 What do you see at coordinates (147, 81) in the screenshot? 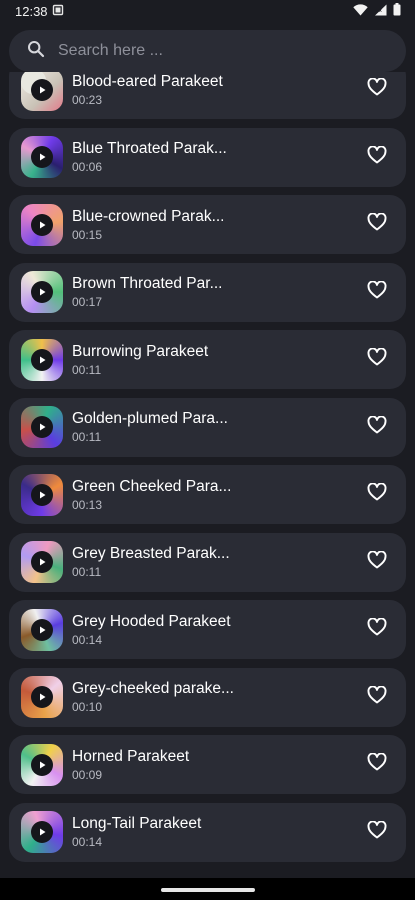
I see `sound-title: Blood-eared Parakeet` at bounding box center [147, 81].